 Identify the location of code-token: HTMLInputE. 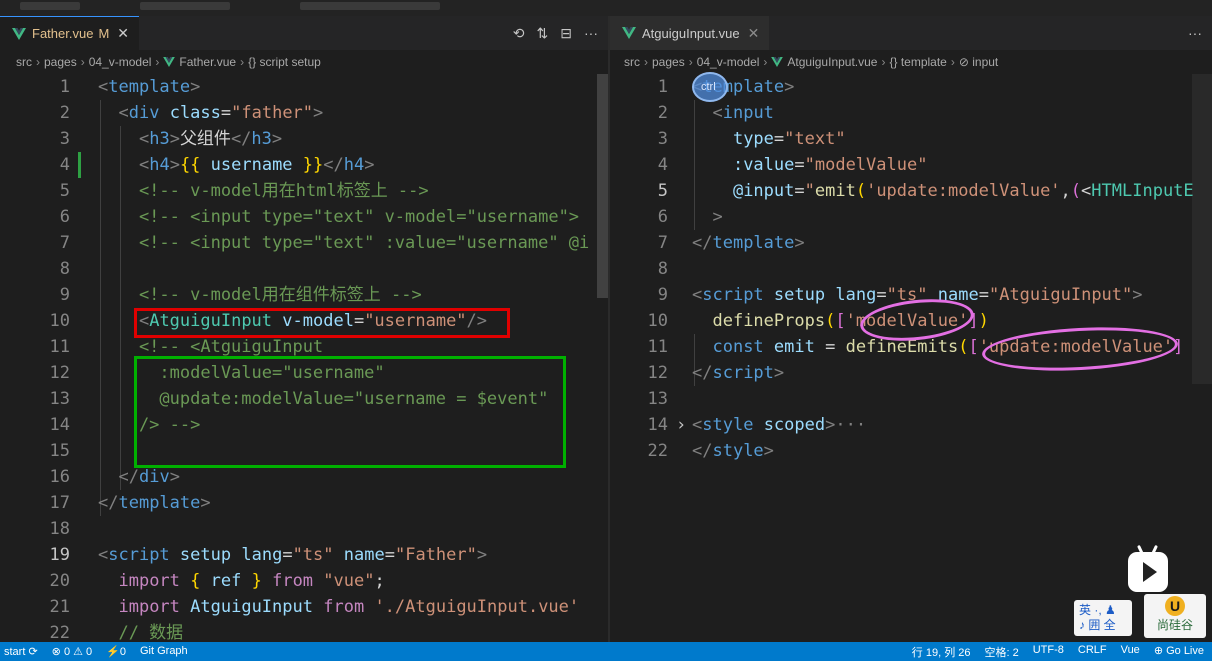
(1142, 191).